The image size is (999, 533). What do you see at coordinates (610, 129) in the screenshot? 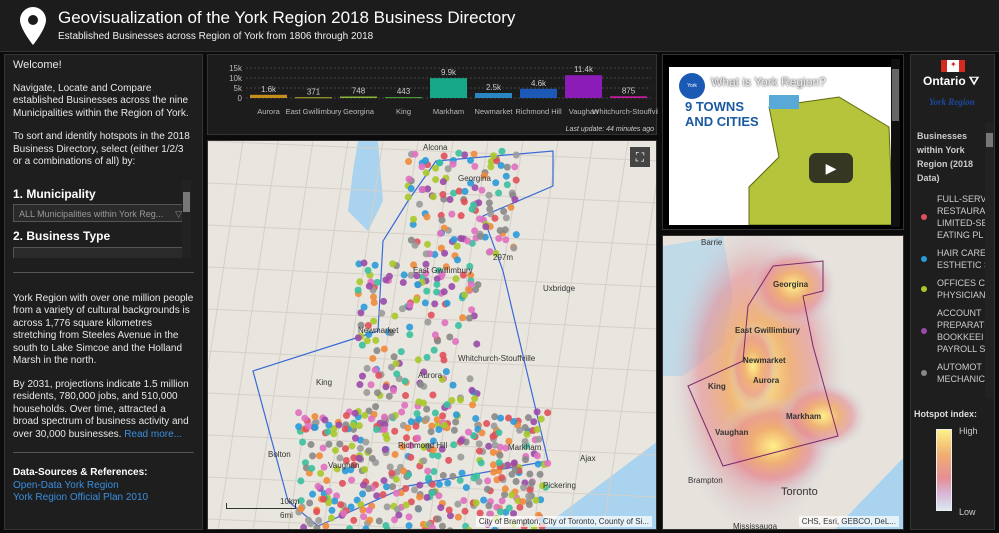
I see `last-update: Last update: 44 minutes ago` at bounding box center [610, 129].